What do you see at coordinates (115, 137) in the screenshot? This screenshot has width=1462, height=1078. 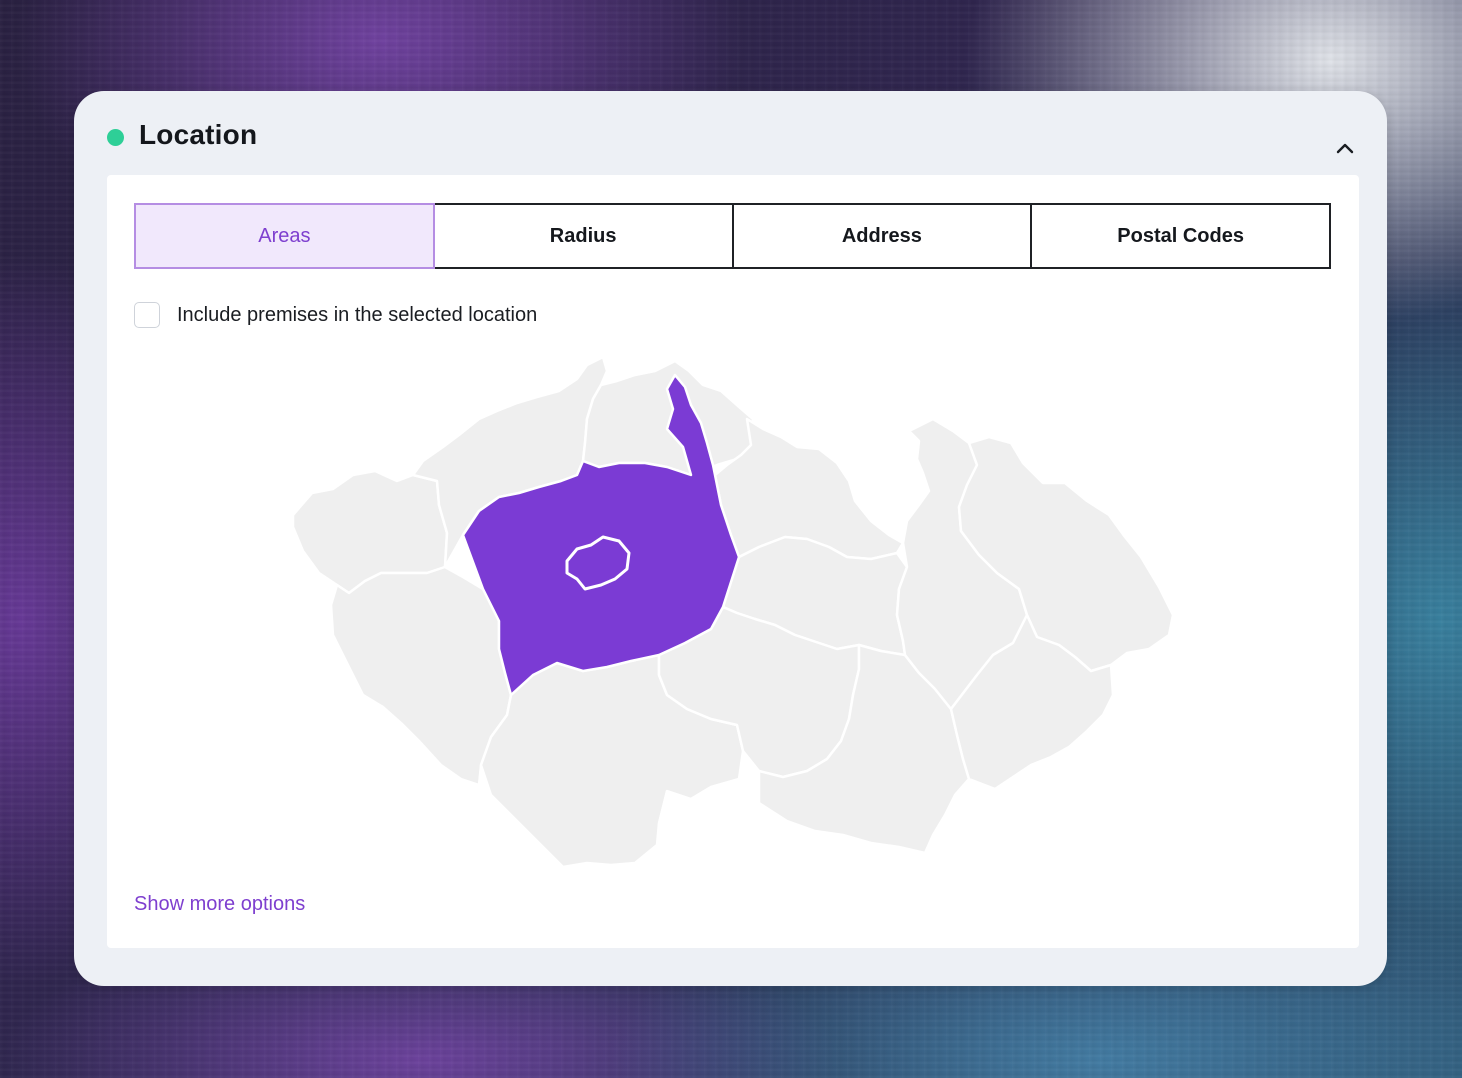 I see `status-indicator` at bounding box center [115, 137].